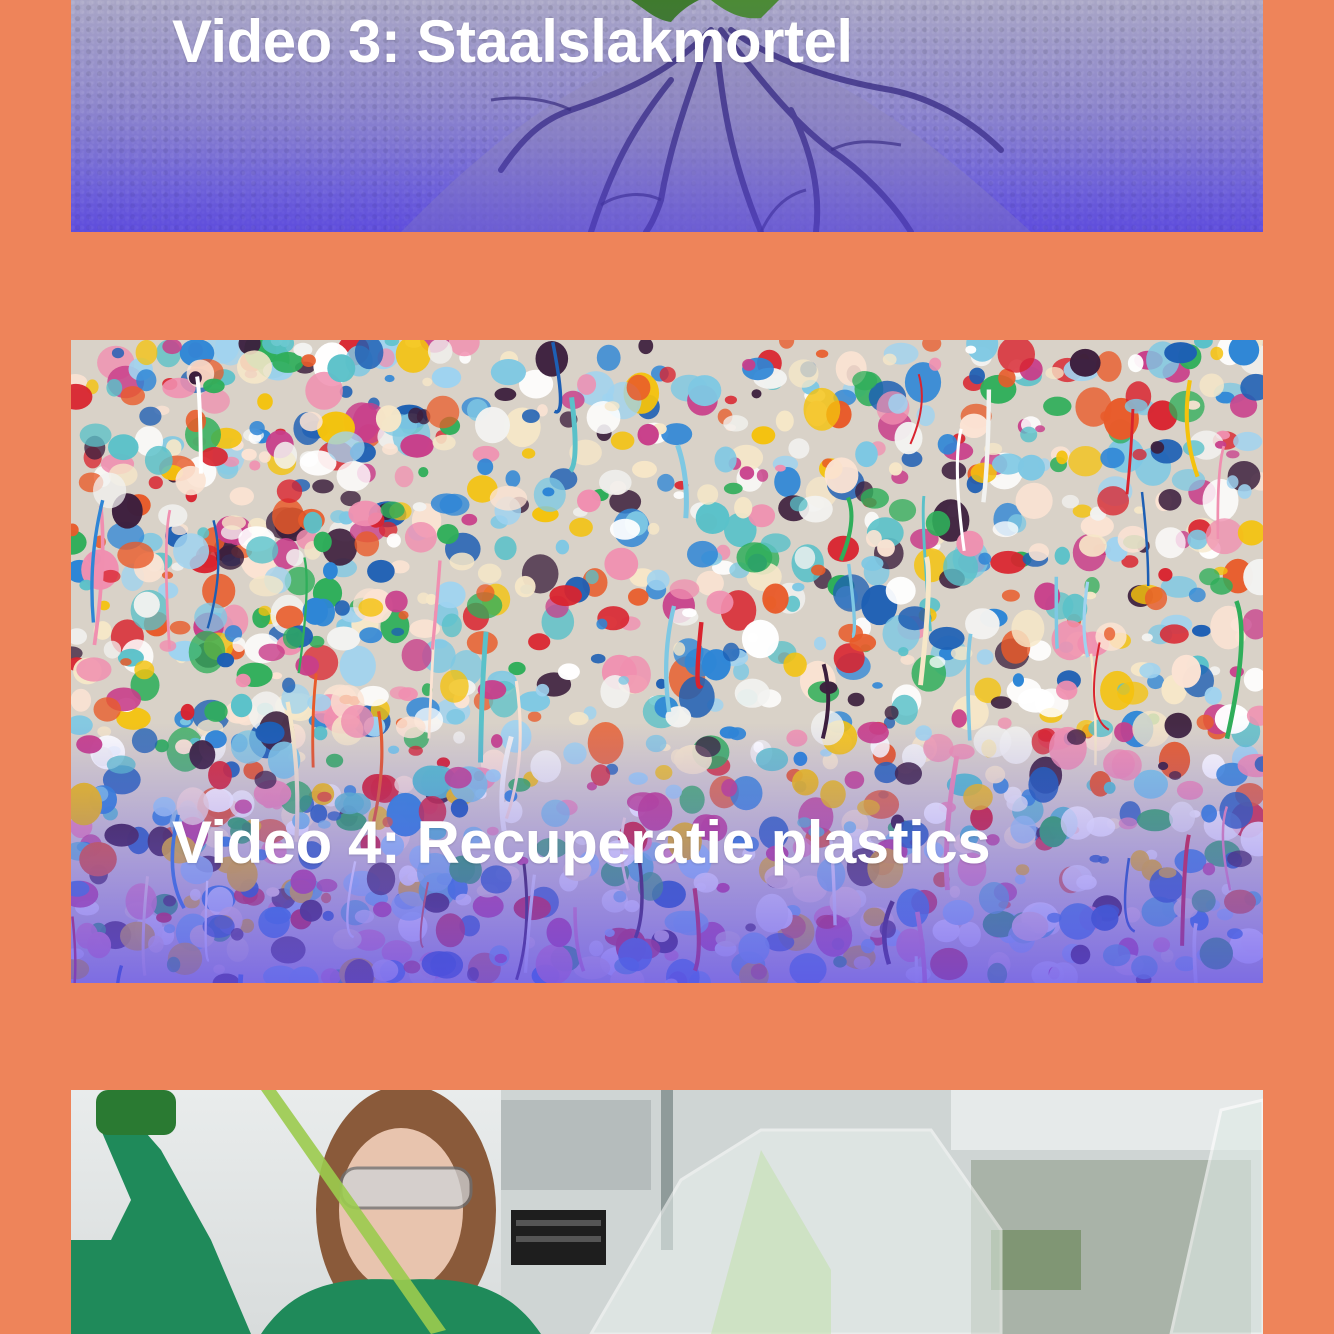 The width and height of the screenshot is (1334, 1334). I want to click on video-title: Video 3: Staalslakmortel, so click(512, 41).